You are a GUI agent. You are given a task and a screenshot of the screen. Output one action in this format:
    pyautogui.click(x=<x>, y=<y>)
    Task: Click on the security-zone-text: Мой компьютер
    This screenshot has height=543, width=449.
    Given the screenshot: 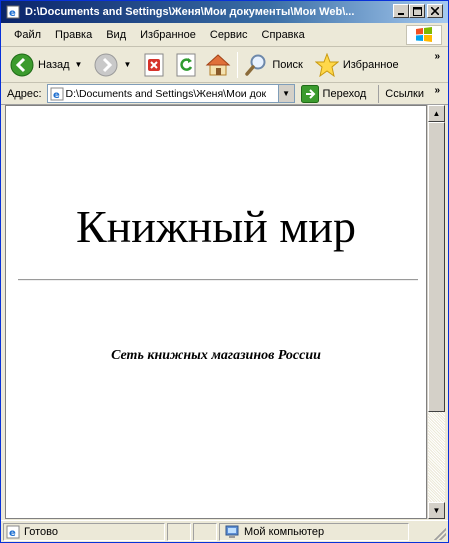 What is the action you would take?
    pyautogui.click(x=284, y=531)
    